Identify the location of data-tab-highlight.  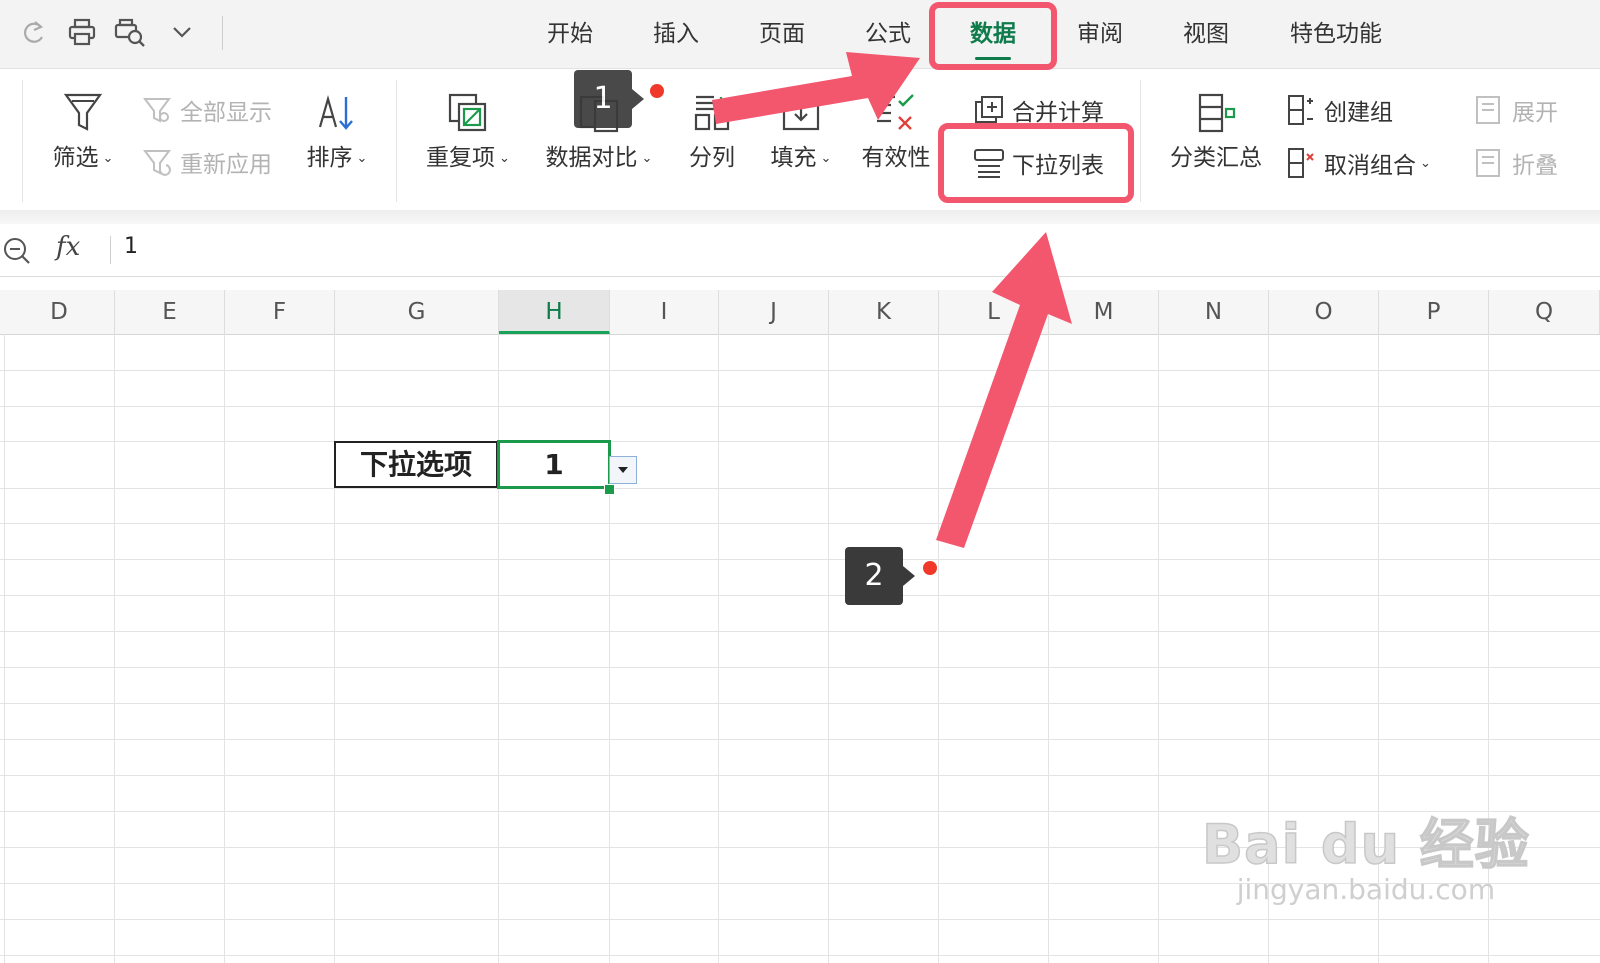
(993, 36).